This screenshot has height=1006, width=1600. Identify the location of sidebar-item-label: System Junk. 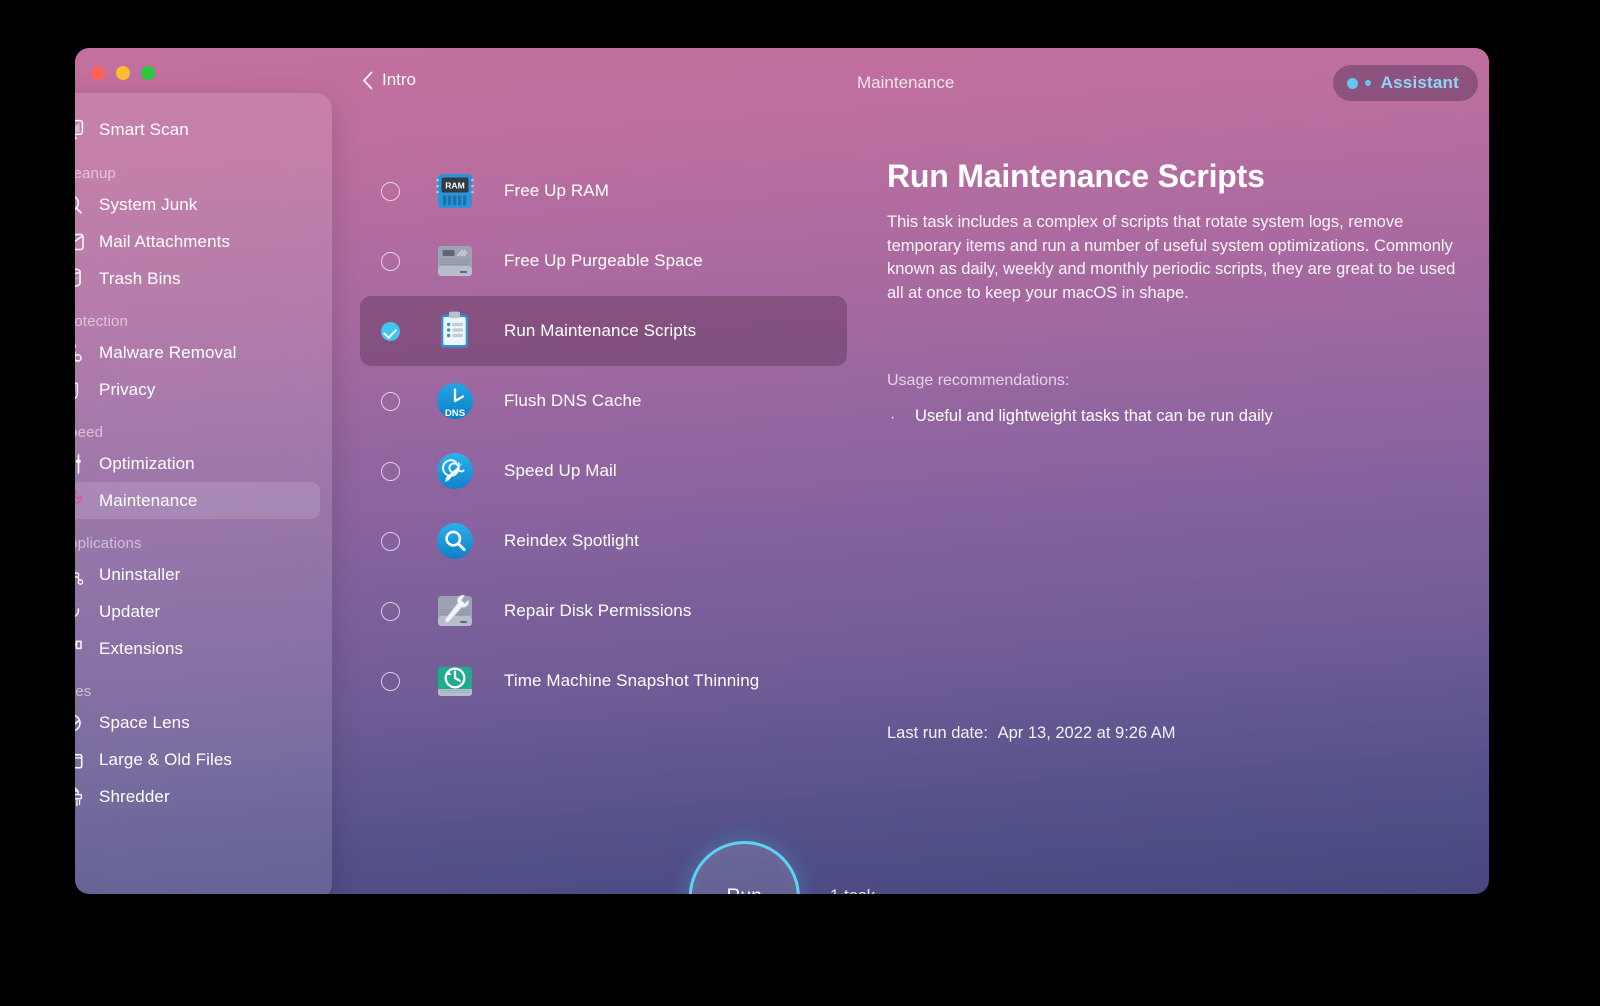
(148, 204).